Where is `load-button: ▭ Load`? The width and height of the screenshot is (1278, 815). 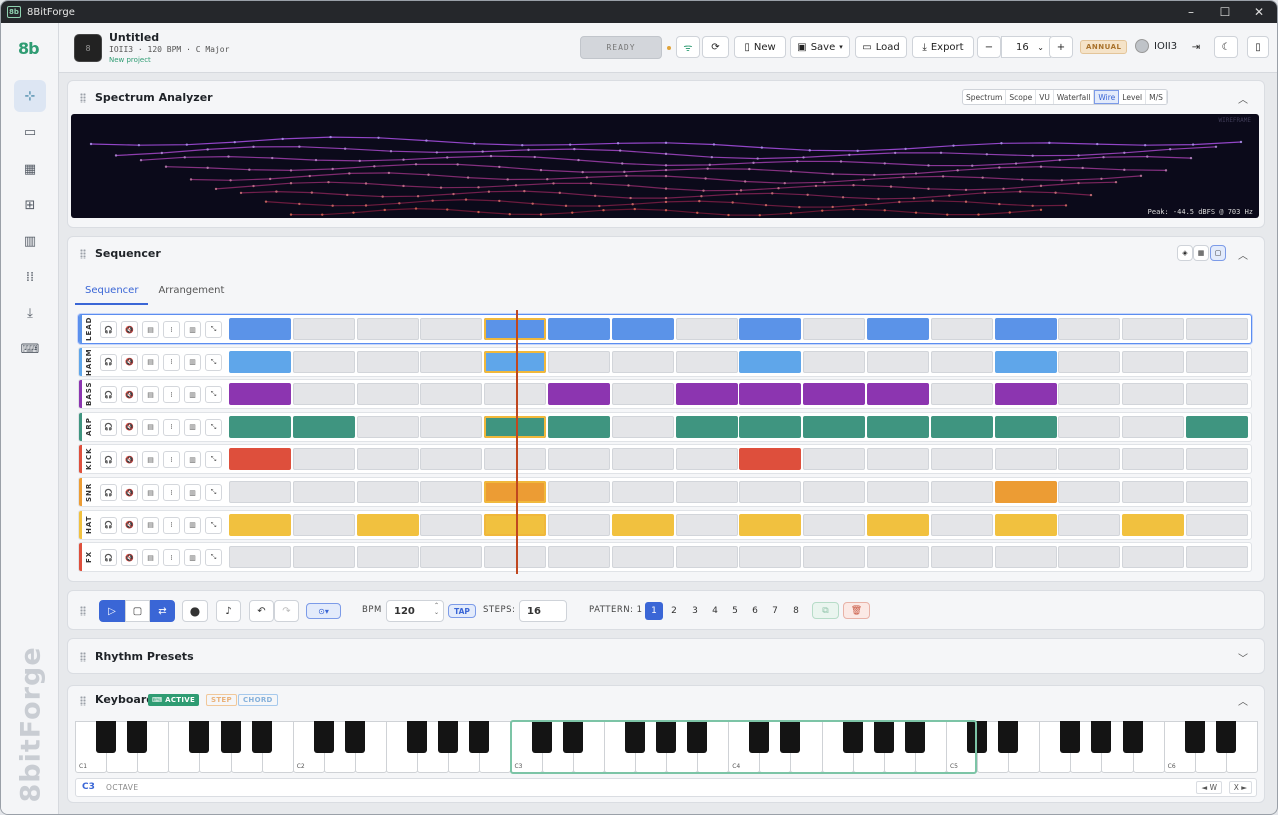
load-button: ▭ Load is located at coordinates (881, 47).